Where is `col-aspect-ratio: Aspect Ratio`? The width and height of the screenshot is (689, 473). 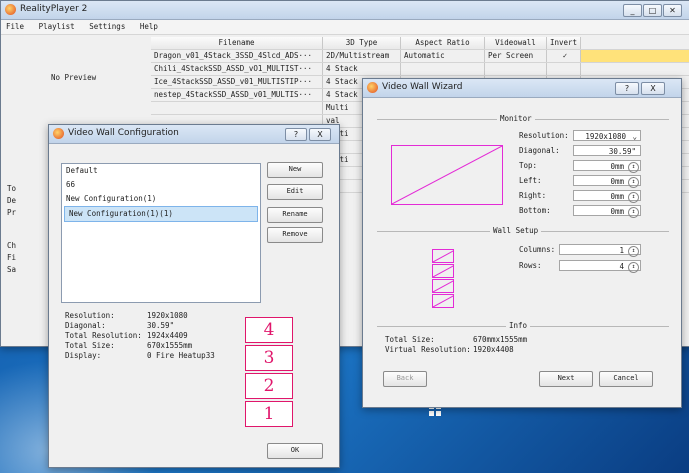
col-aspect-ratio: Aspect Ratio is located at coordinates (443, 43).